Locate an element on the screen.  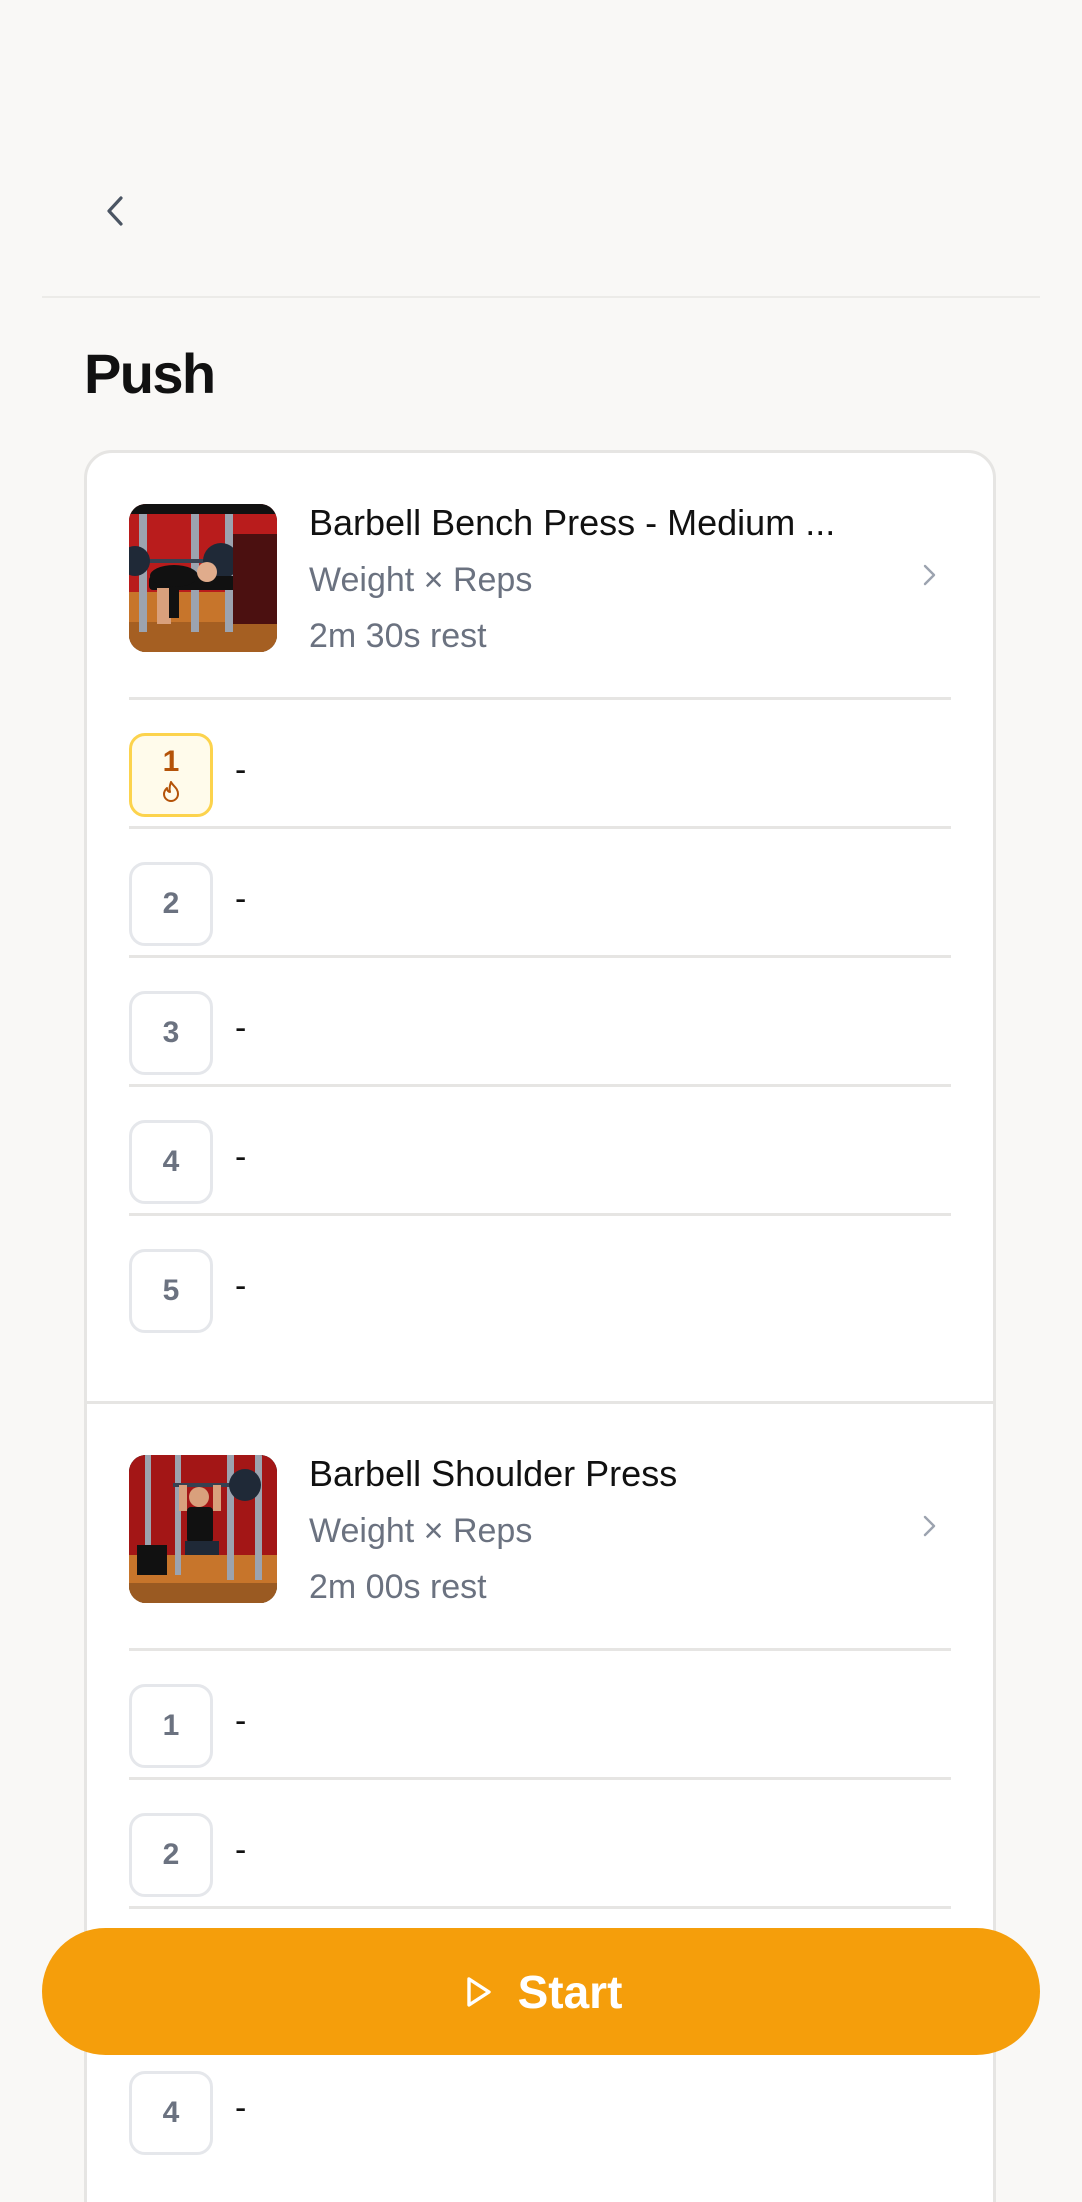
back-button is located at coordinates (116, 211).